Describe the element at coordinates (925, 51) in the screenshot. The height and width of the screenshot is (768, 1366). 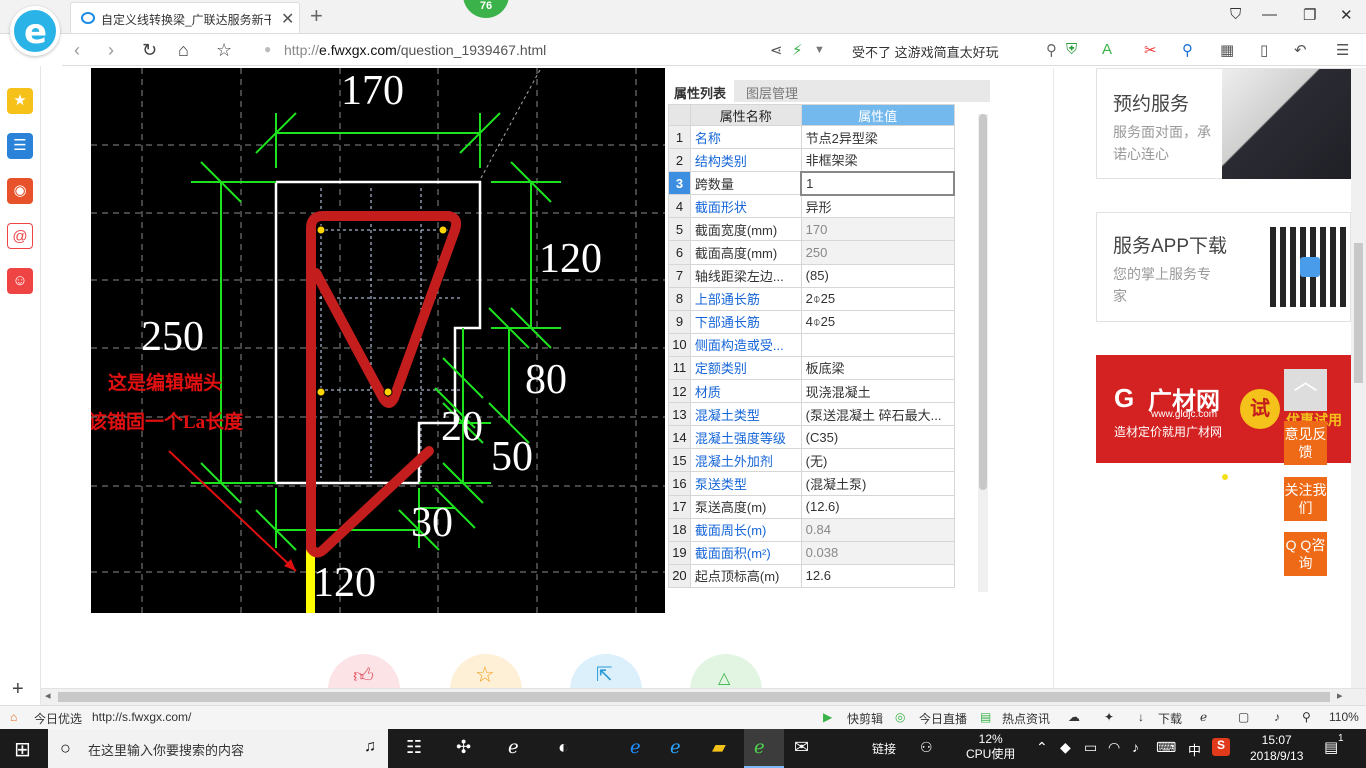
I see `search-suggestion: 受不了 这游戏简直太好玩` at that location.